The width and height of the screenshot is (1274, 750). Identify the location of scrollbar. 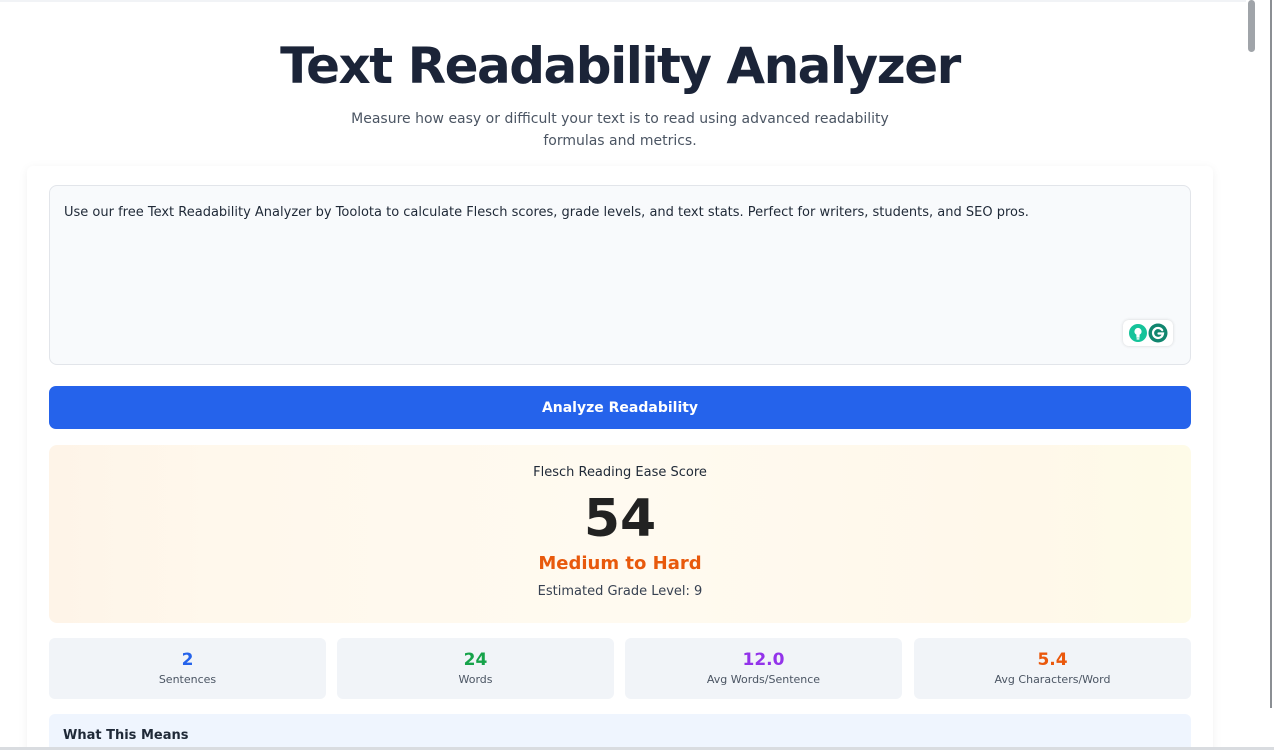
(1253, 375).